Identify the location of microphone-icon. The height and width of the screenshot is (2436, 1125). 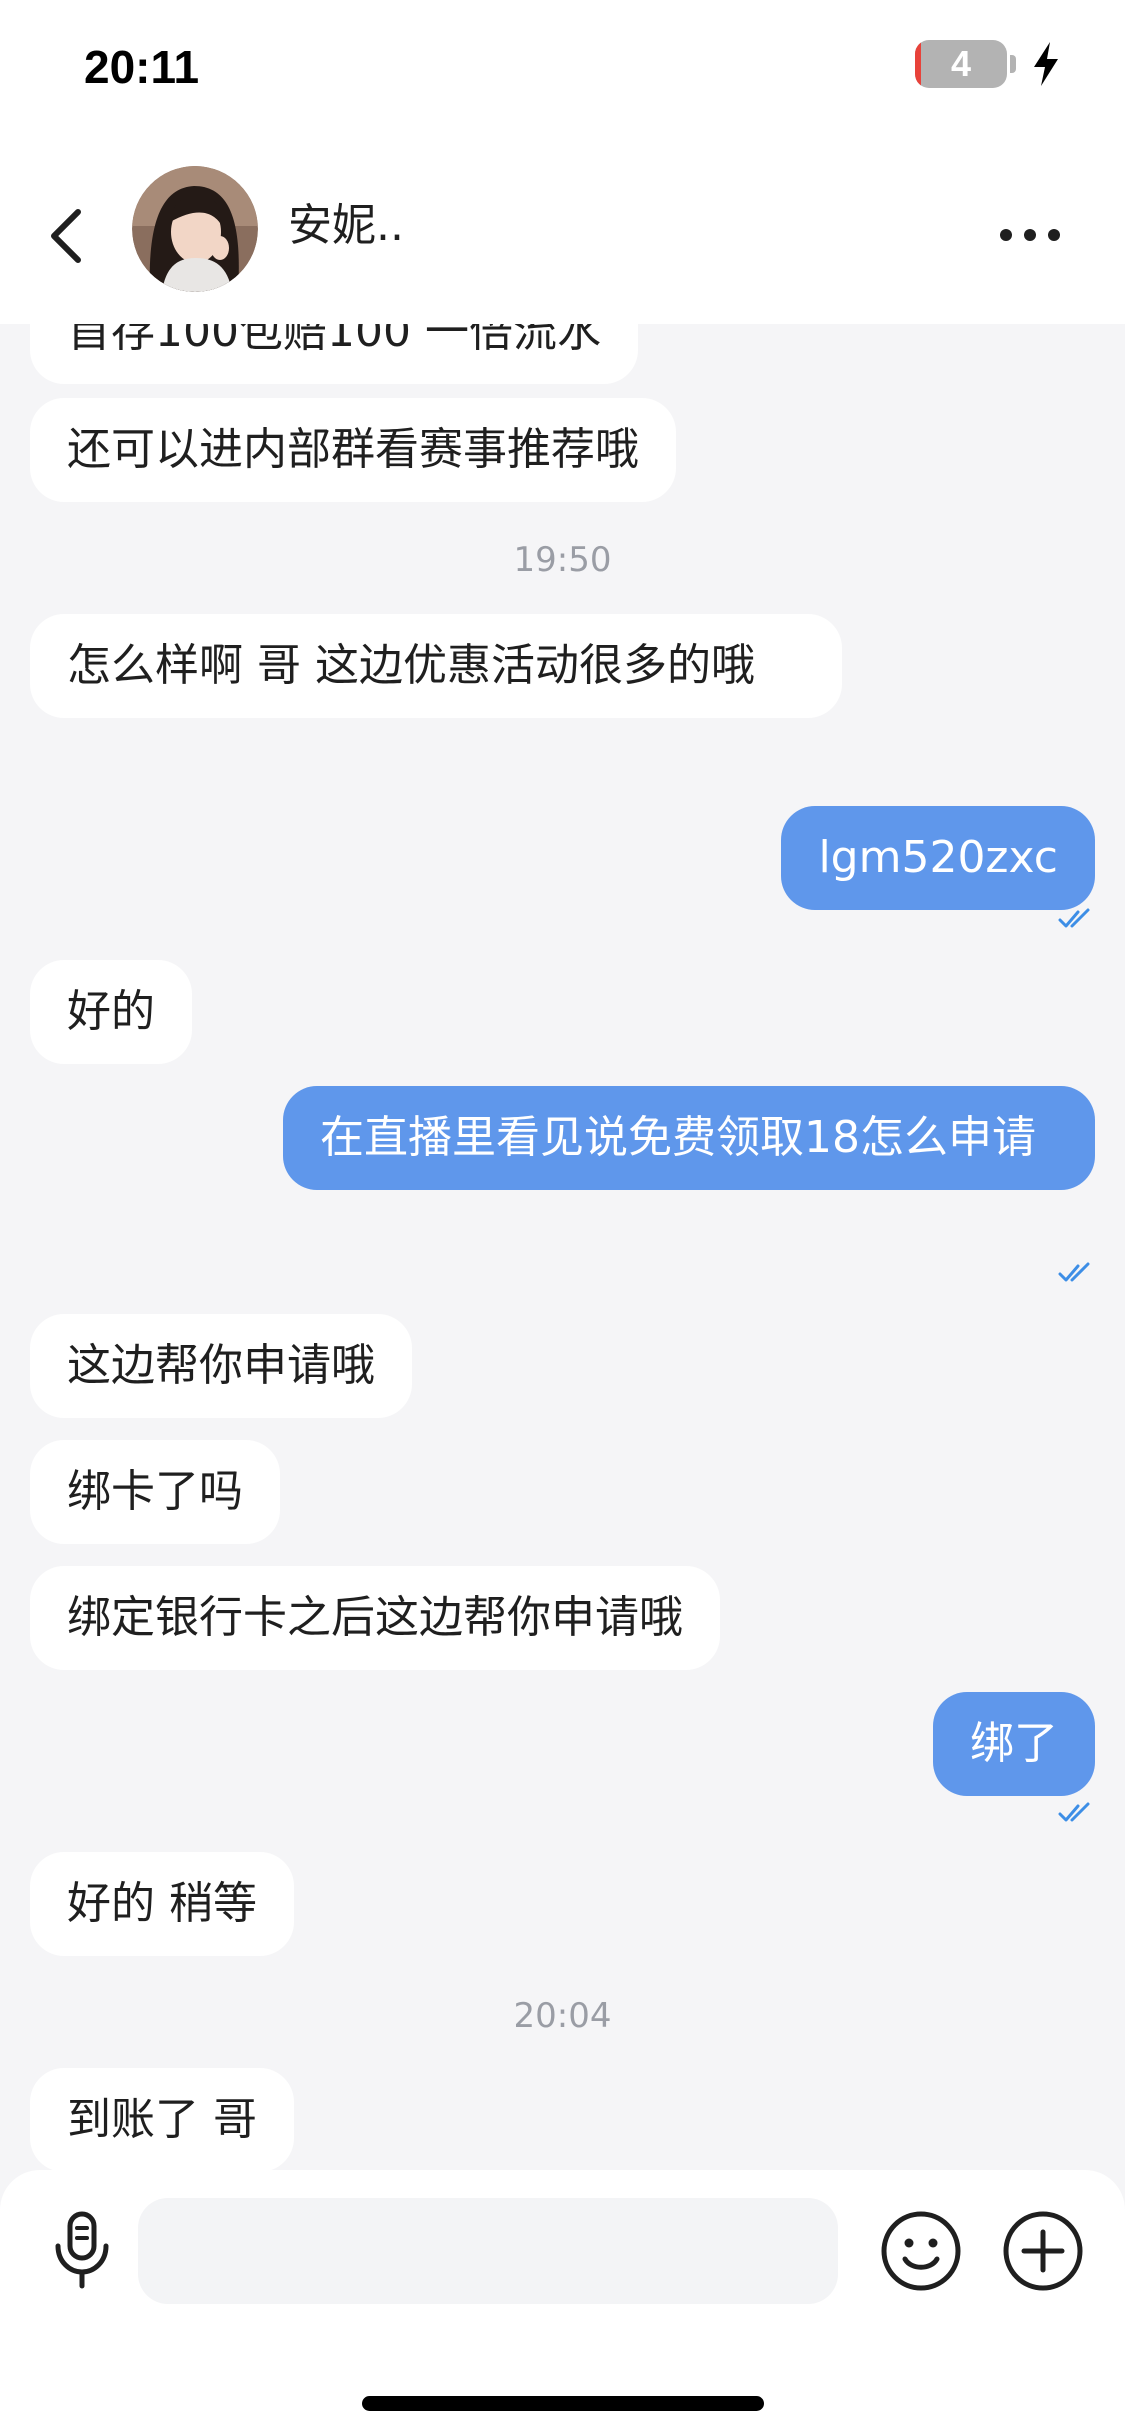
(82, 2250).